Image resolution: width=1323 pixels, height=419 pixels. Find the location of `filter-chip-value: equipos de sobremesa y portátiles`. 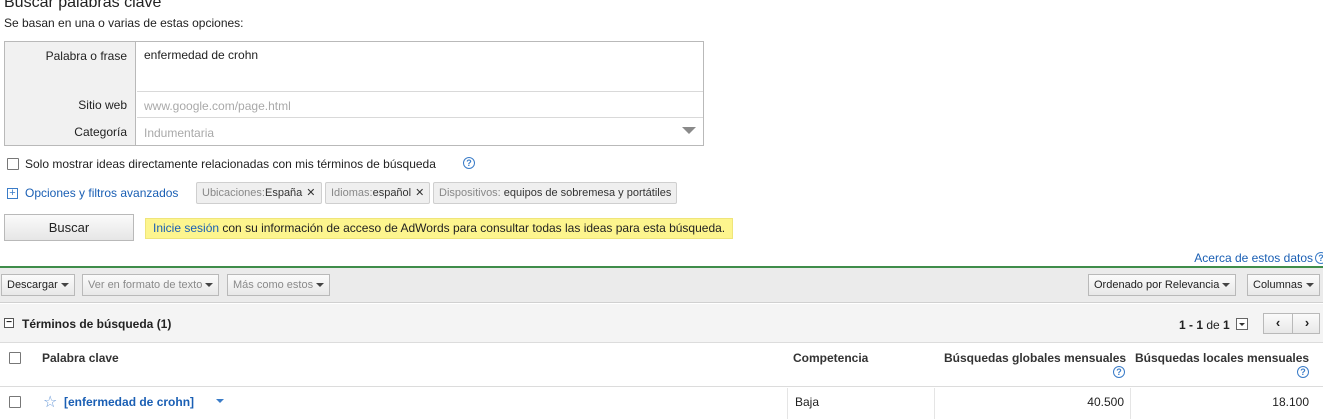

filter-chip-value: equipos de sobremesa y portátiles is located at coordinates (586, 193).